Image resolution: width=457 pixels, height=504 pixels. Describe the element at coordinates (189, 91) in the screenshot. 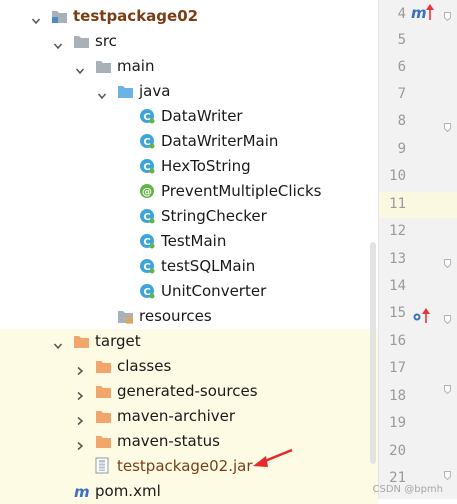

I see `tree-item: java` at that location.